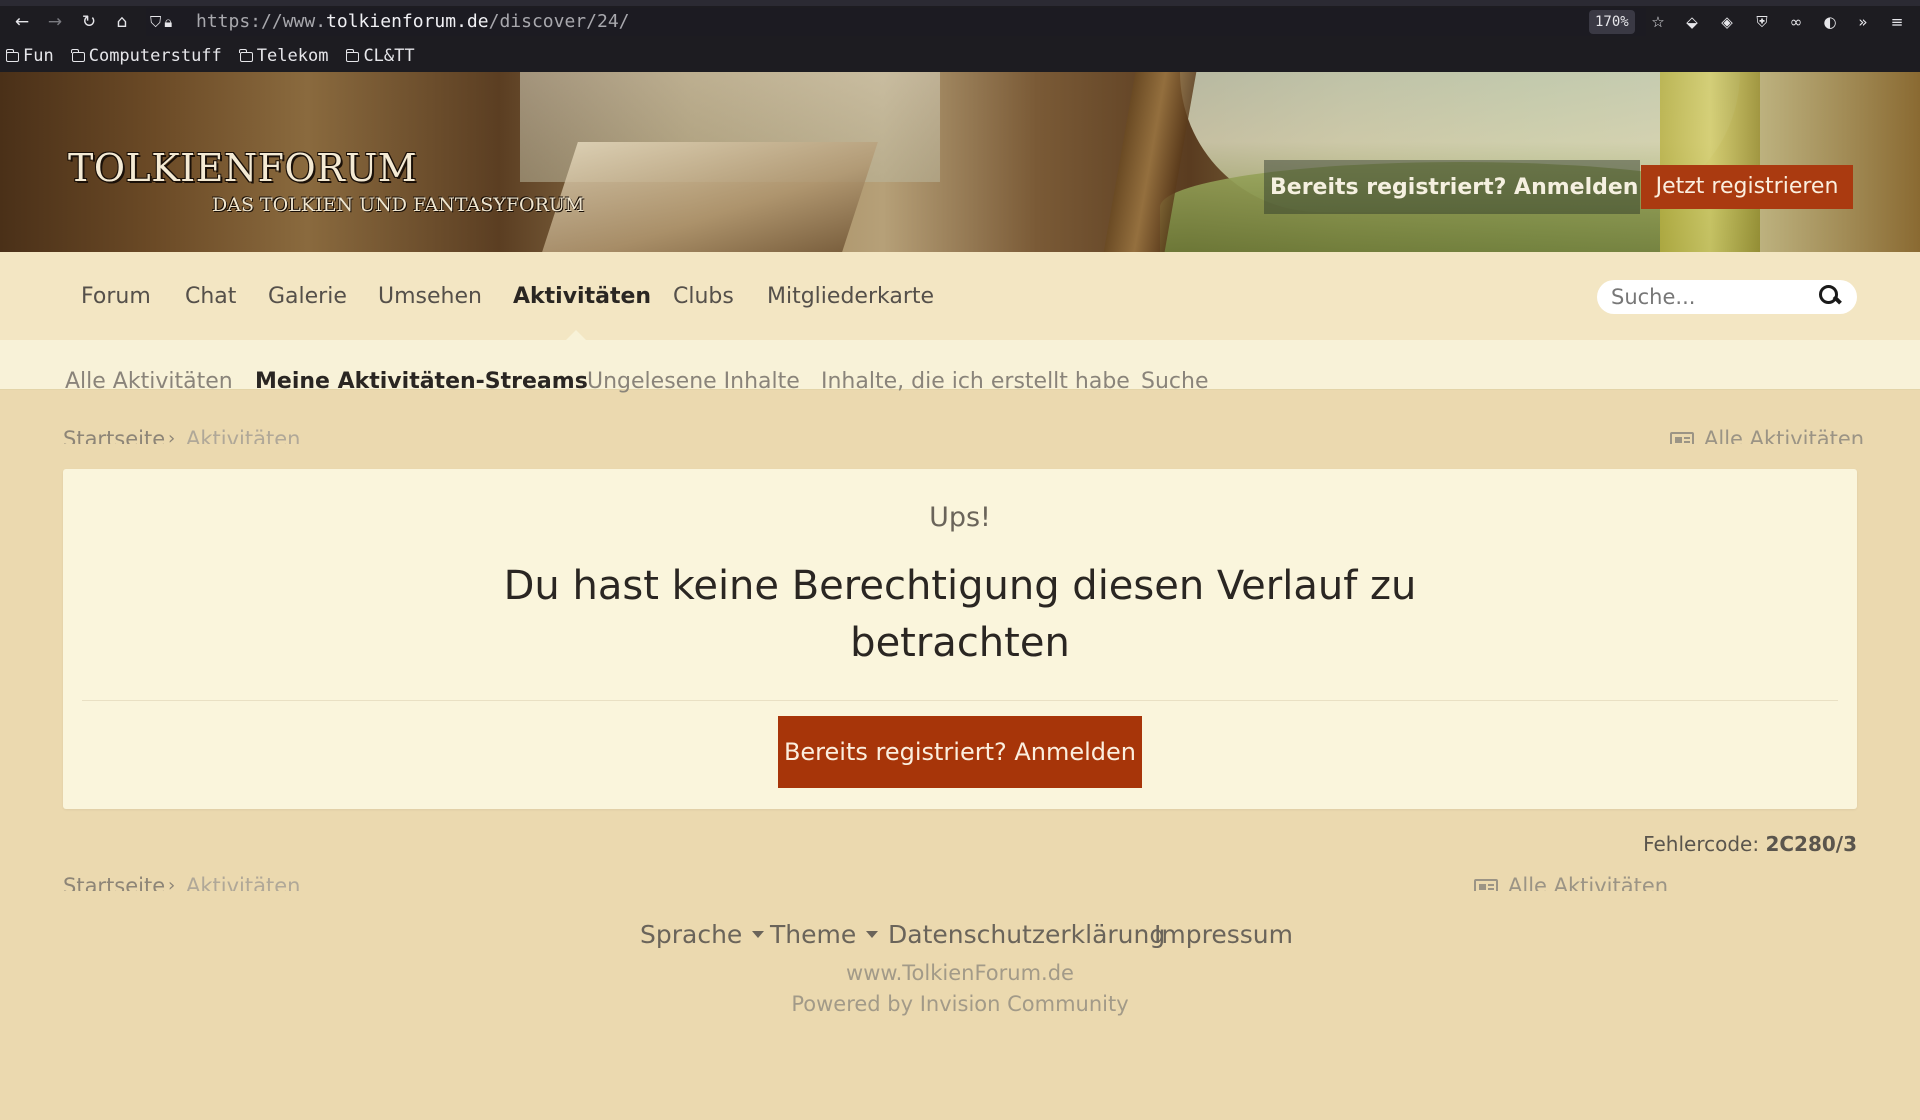 The image size is (1920, 1120). What do you see at coordinates (693, 382) in the screenshot?
I see `subnav-item-ungelesene-inhalte: Ungelesene Inhalte` at bounding box center [693, 382].